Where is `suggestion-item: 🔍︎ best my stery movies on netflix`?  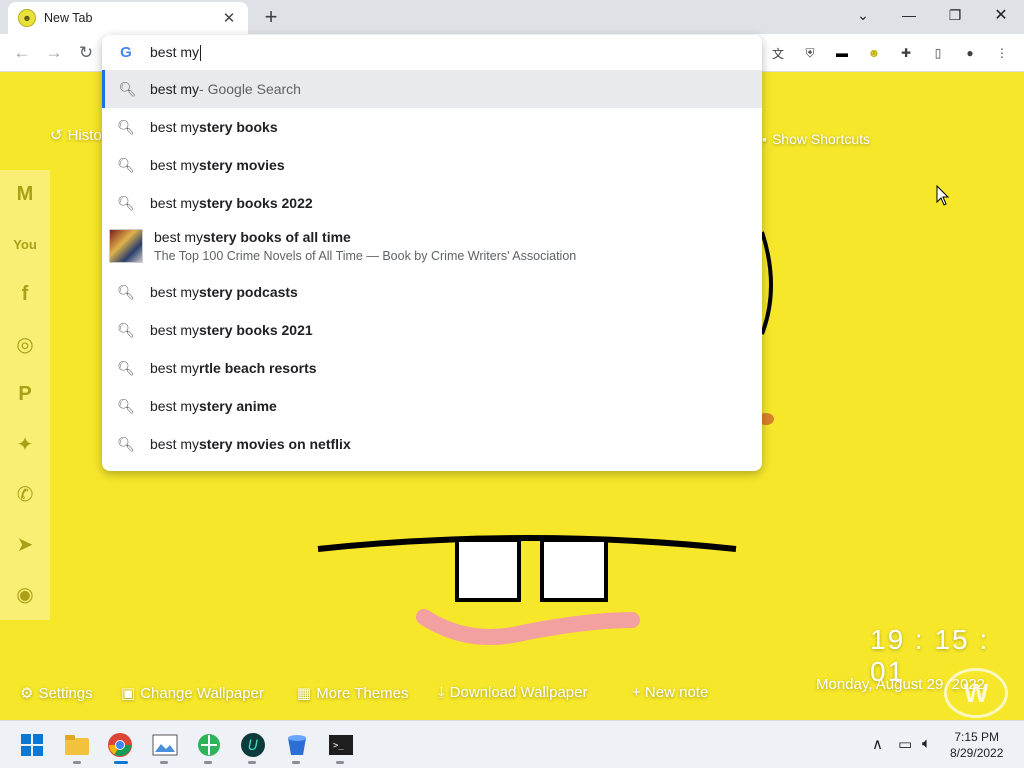
suggestion-item: 🔍︎ best my stery movies on netflix is located at coordinates (432, 444).